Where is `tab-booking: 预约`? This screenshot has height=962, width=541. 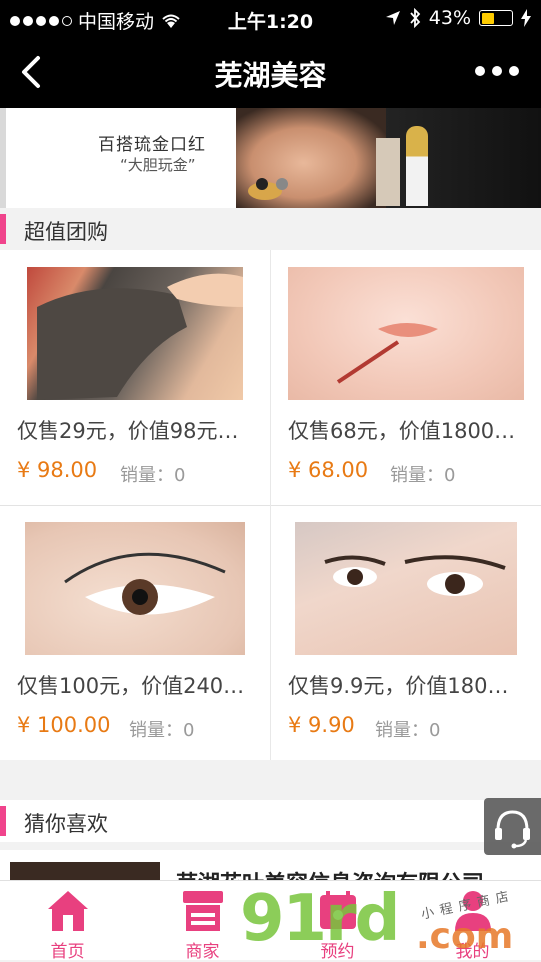 tab-booking: 预约 is located at coordinates (337, 921).